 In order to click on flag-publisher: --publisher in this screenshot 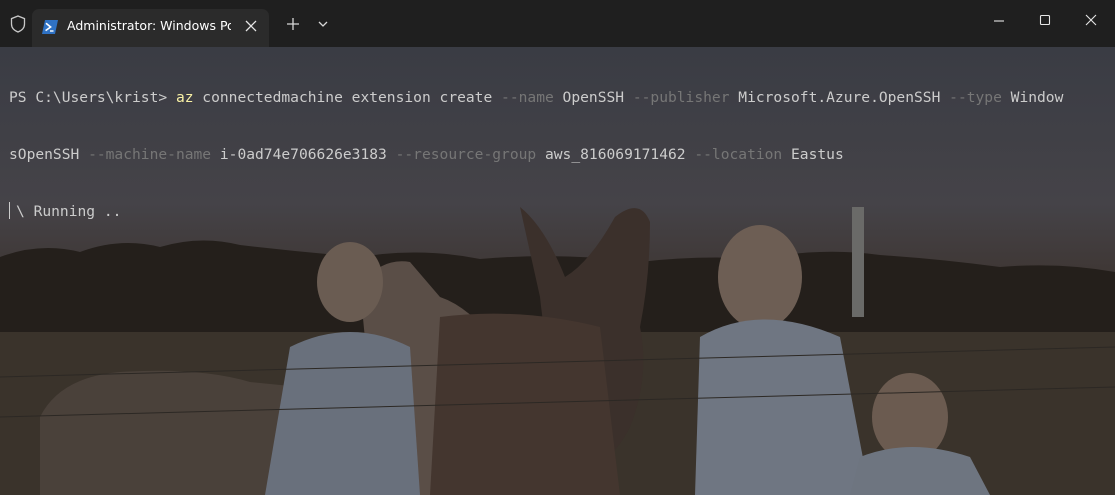, I will do `click(681, 97)`.